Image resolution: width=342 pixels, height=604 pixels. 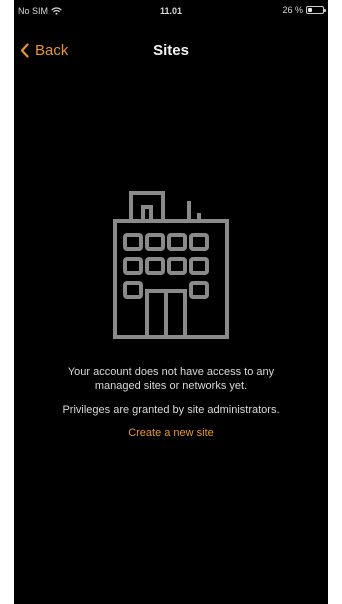 I want to click on battery-percent: 26 %, so click(x=292, y=10).